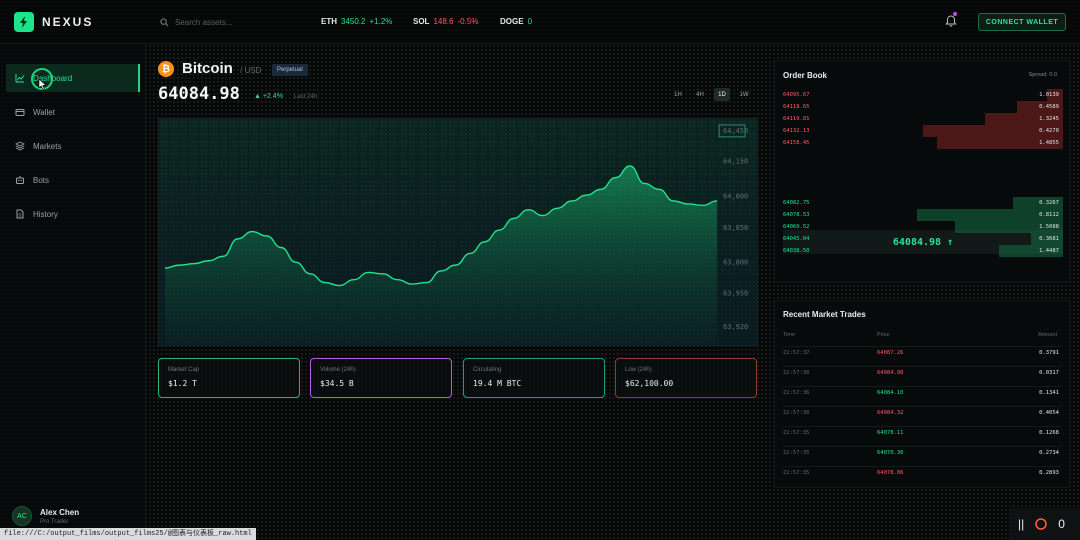 This screenshot has height=540, width=1080. What do you see at coordinates (796, 473) in the screenshot?
I see `trade-time: 22:57:35` at bounding box center [796, 473].